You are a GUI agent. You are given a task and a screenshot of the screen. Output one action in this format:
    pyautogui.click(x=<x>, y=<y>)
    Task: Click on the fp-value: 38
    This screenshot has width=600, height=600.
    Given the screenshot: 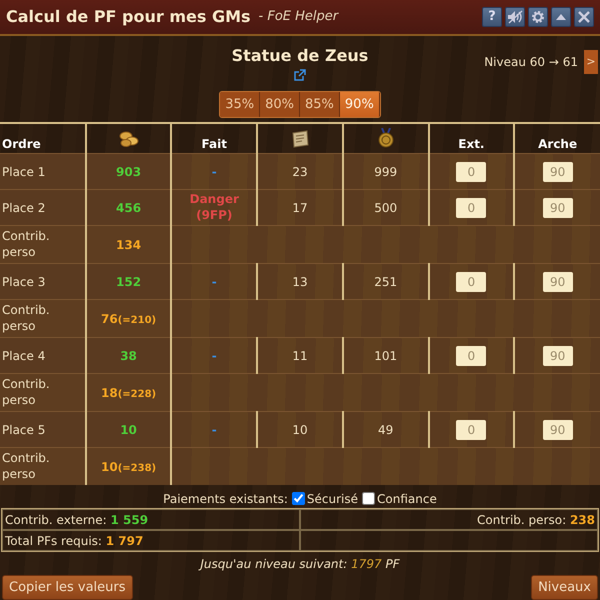 What is the action you would take?
    pyautogui.click(x=128, y=355)
    